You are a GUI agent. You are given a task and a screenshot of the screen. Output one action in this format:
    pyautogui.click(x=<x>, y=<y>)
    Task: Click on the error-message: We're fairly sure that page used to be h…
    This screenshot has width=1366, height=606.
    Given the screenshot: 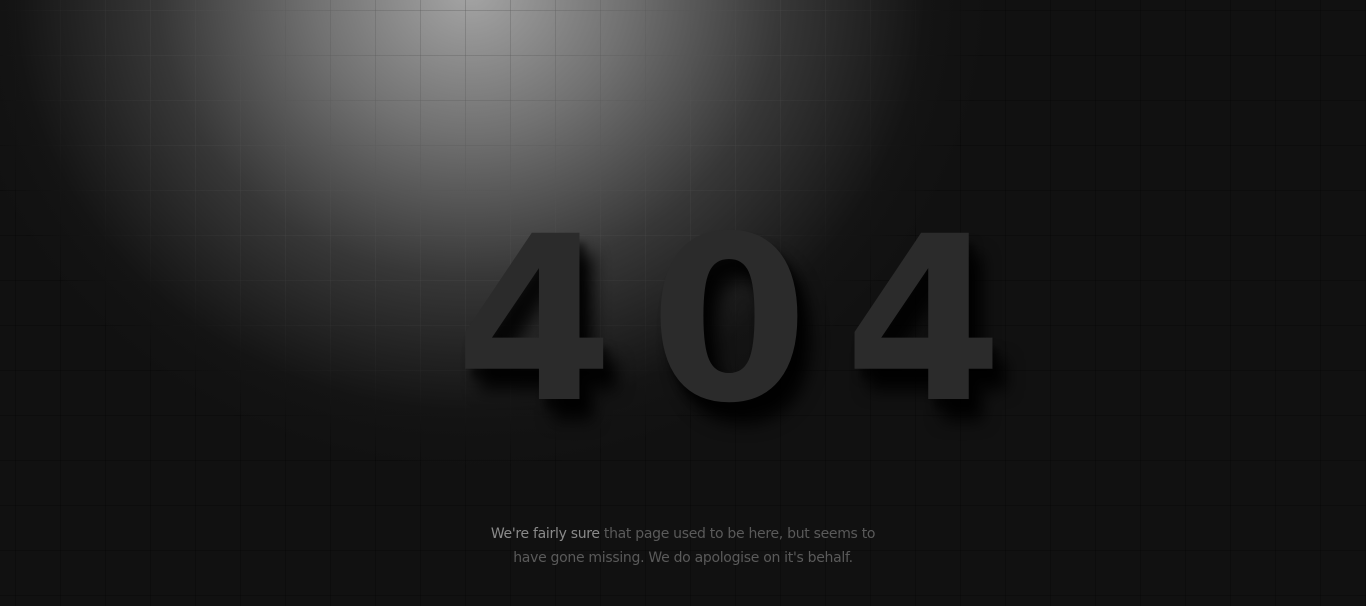 What is the action you would take?
    pyautogui.click(x=683, y=546)
    